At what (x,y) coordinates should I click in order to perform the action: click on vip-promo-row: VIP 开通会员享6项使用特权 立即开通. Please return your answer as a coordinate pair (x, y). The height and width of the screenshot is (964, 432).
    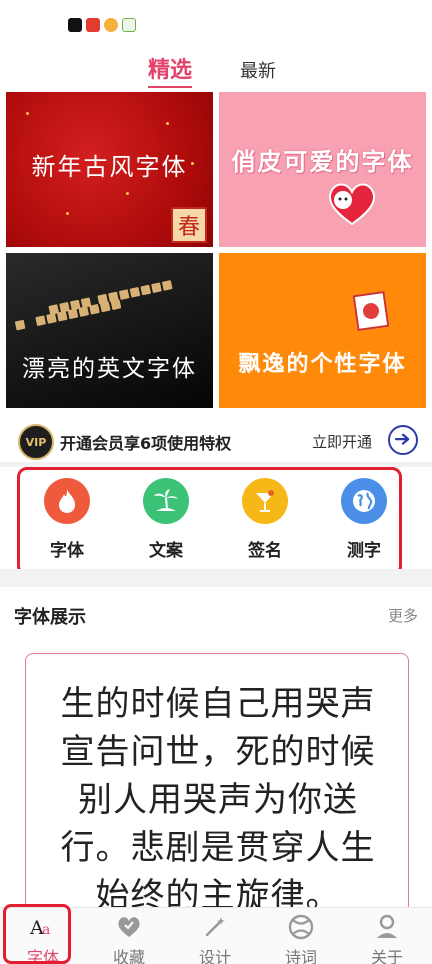
    Looking at the image, I should click on (216, 440).